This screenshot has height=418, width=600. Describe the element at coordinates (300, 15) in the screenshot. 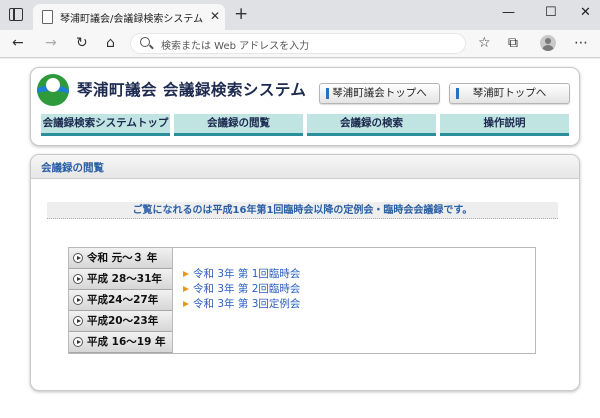

I see `browser-titlebar: 琴浦町議会/会議録検索システム ✕ + — ☐ ✕` at that location.